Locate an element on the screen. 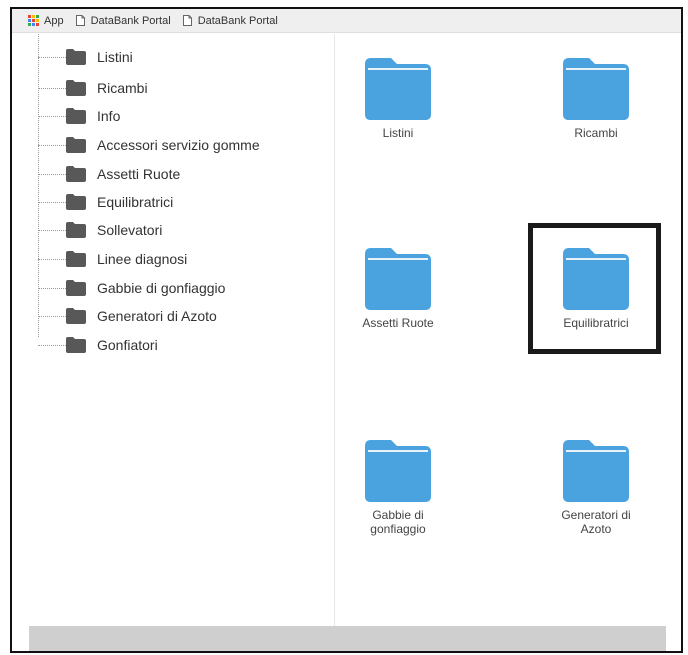 This screenshot has height=655, width=688. folder-tile-listini: Listini is located at coordinates (398, 99).